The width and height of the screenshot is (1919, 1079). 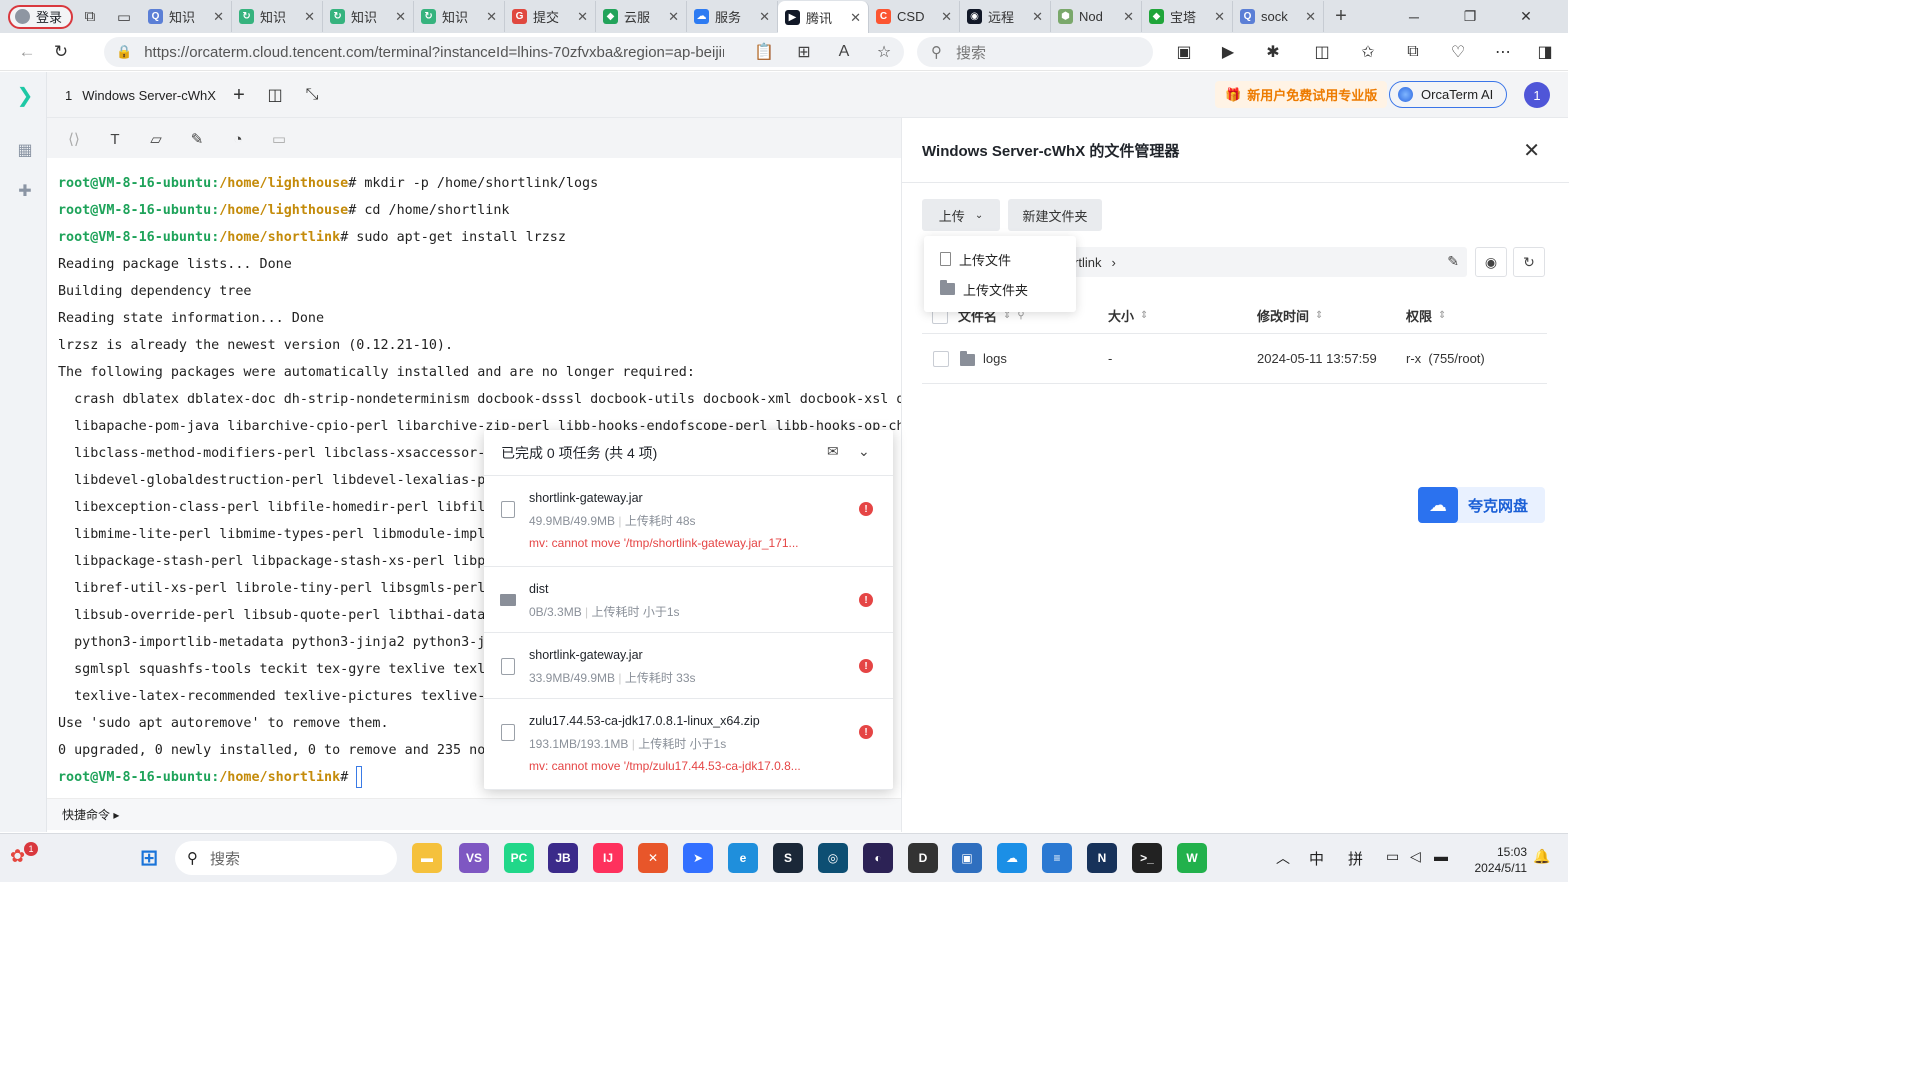 I want to click on pycharm-icon: PC, so click(x=519, y=858).